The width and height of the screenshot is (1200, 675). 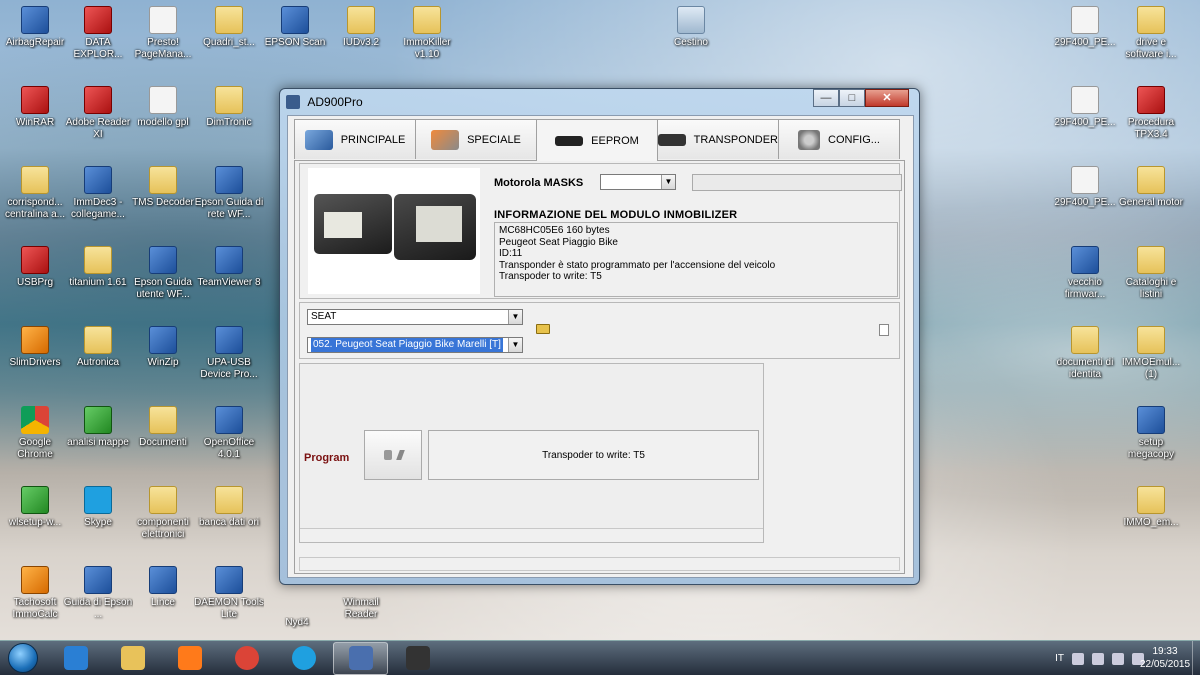 I want to click on window-titlebar: AD900Pro — □ ✕, so click(x=599, y=100).